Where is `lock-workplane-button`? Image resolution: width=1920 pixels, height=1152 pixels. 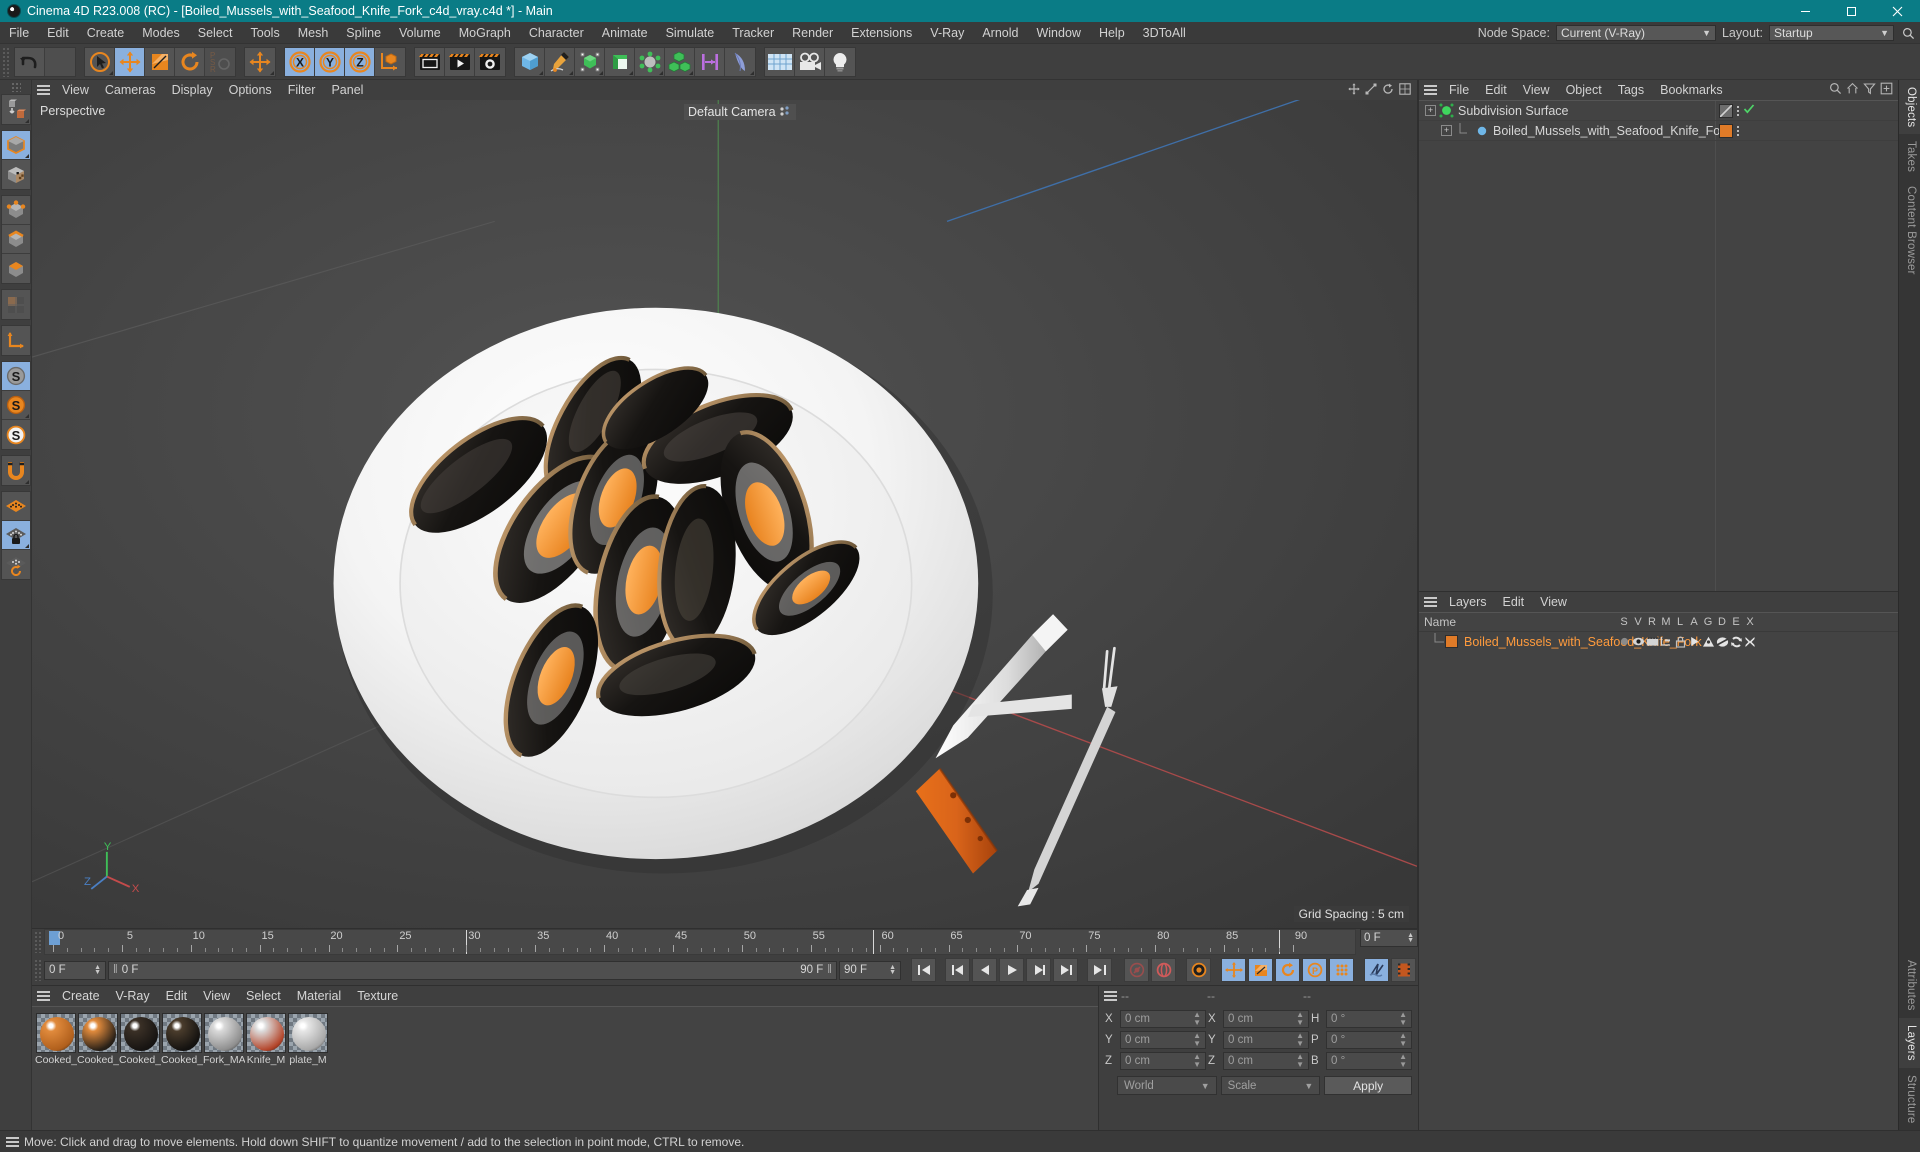
lock-workplane-button is located at coordinates (15, 535).